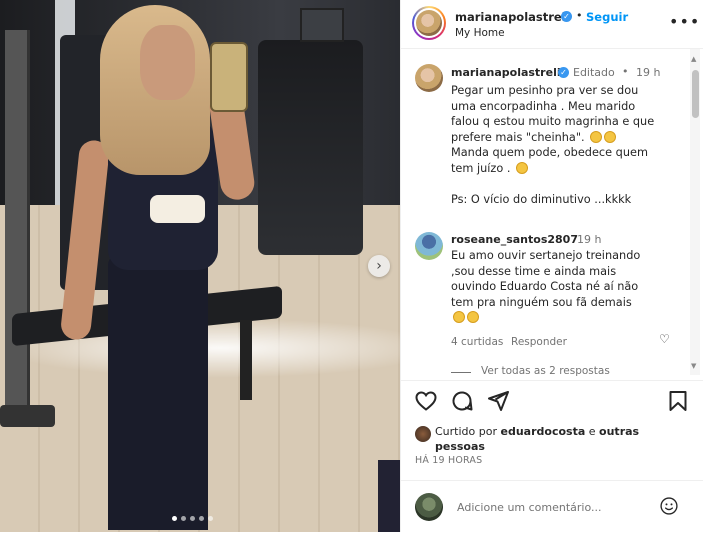  What do you see at coordinates (158, 392) in the screenshot?
I see `person-legs` at bounding box center [158, 392].